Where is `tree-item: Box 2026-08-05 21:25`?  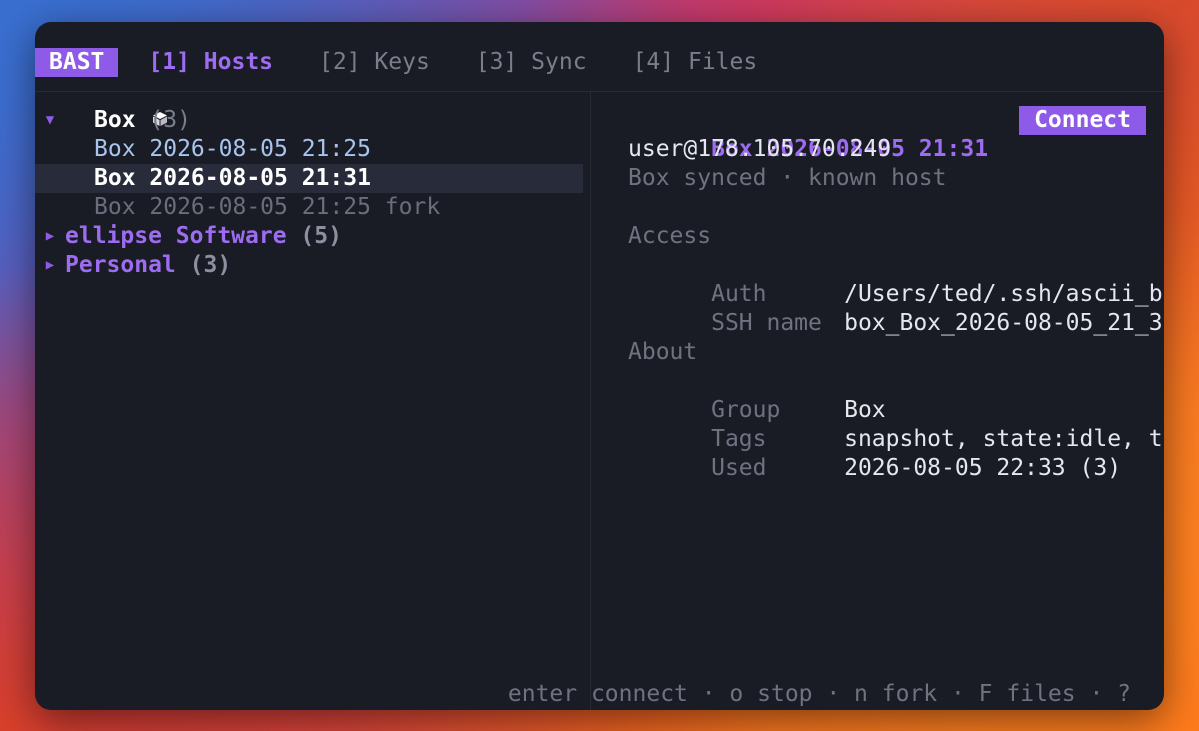
tree-item: Box 2026-08-05 21:25 is located at coordinates (309, 149).